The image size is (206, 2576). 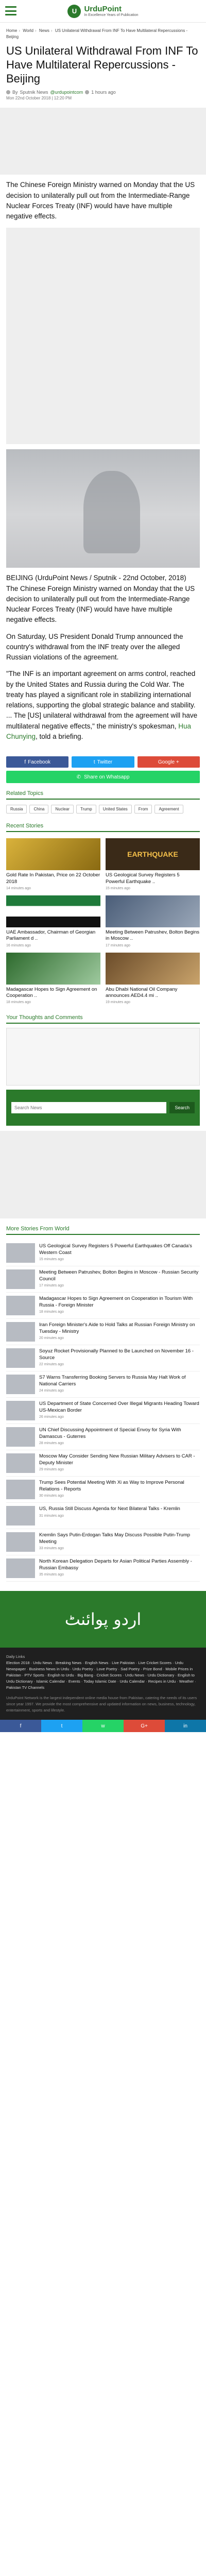 I want to click on bottom-share-bar: f t w G+ in, so click(x=103, y=1726).